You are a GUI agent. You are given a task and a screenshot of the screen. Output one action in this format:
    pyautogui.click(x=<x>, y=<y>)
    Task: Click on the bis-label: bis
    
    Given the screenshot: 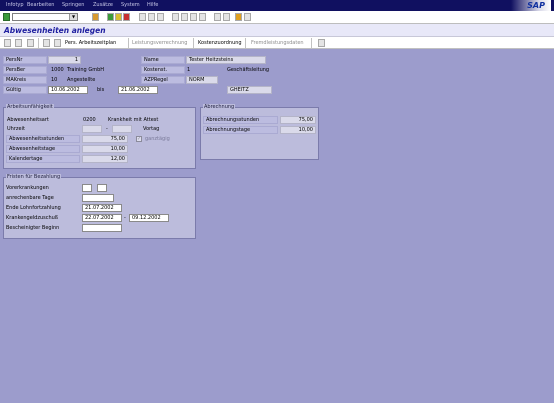 What is the action you would take?
    pyautogui.click(x=101, y=90)
    